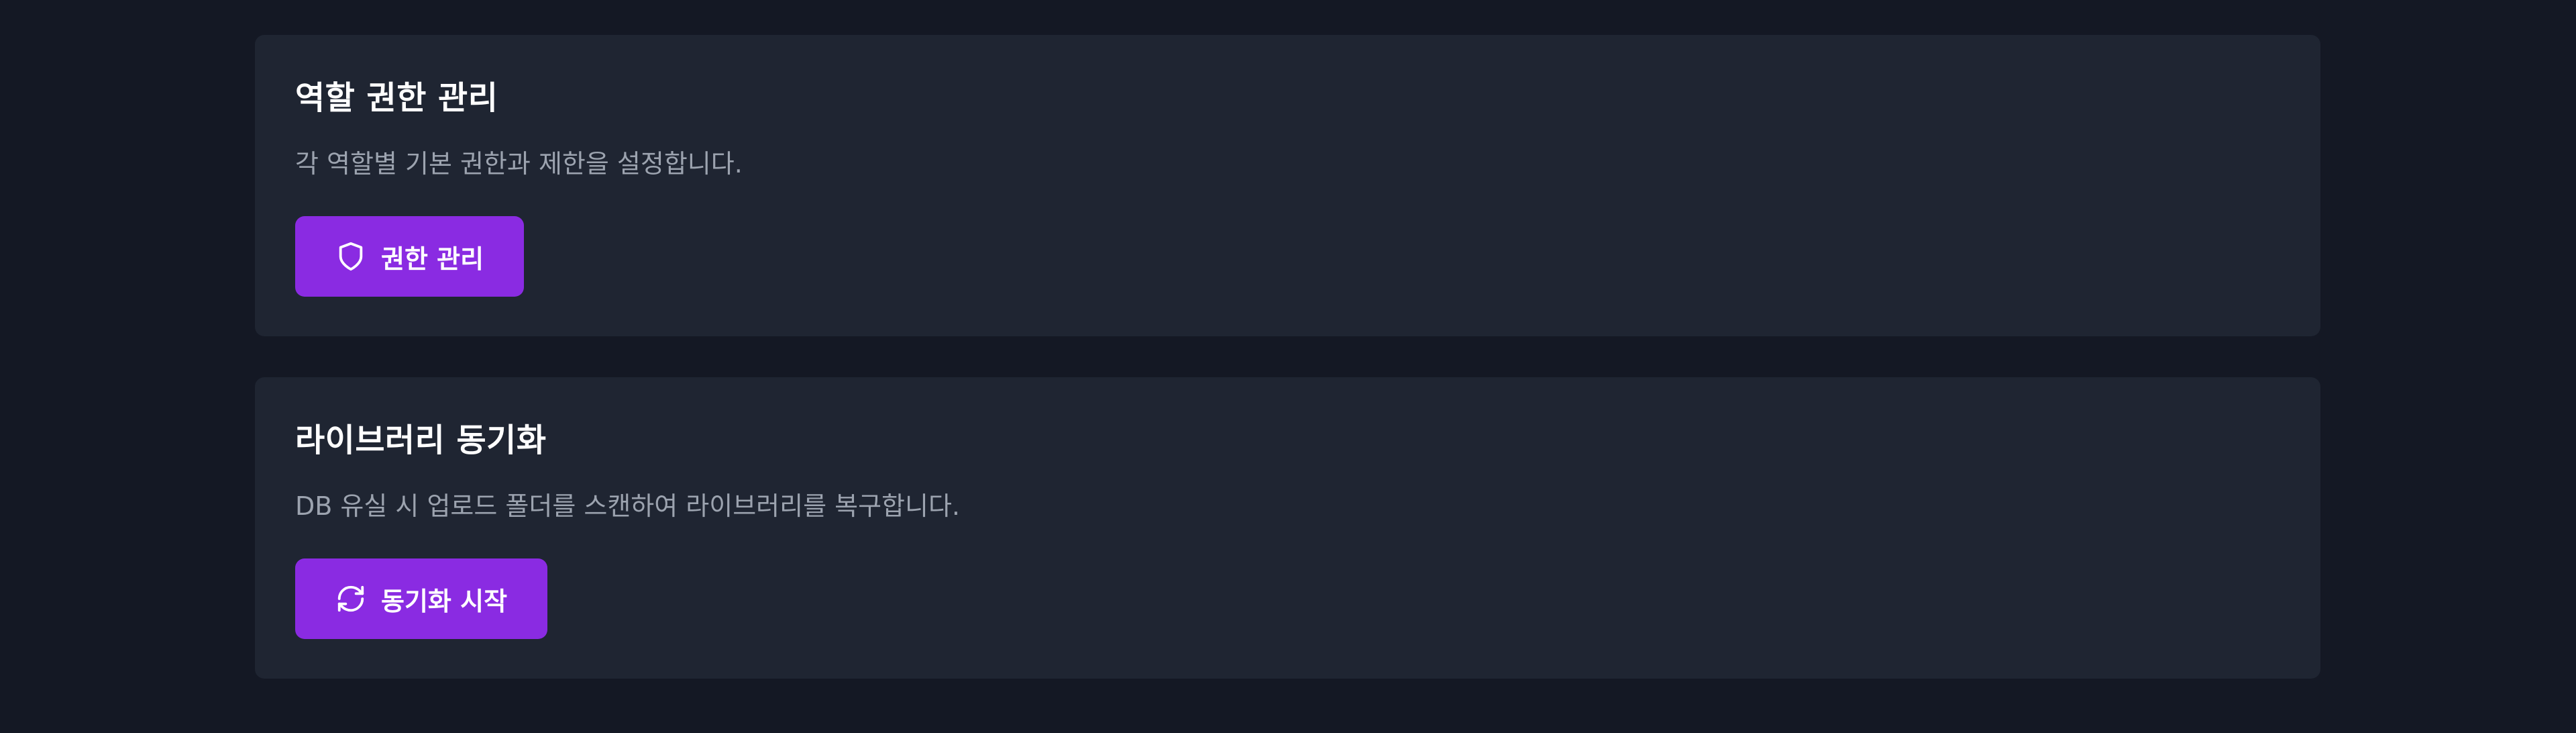 The height and width of the screenshot is (733, 2576). I want to click on refresh-icon, so click(350, 598).